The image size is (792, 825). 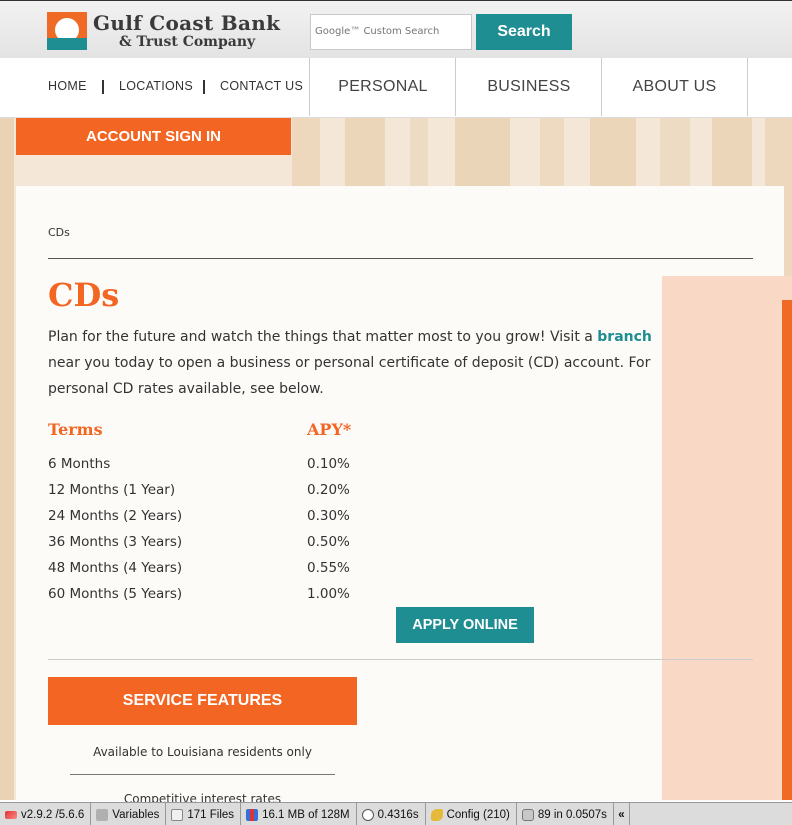 What do you see at coordinates (624, 337) in the screenshot?
I see `branch-link: branch` at bounding box center [624, 337].